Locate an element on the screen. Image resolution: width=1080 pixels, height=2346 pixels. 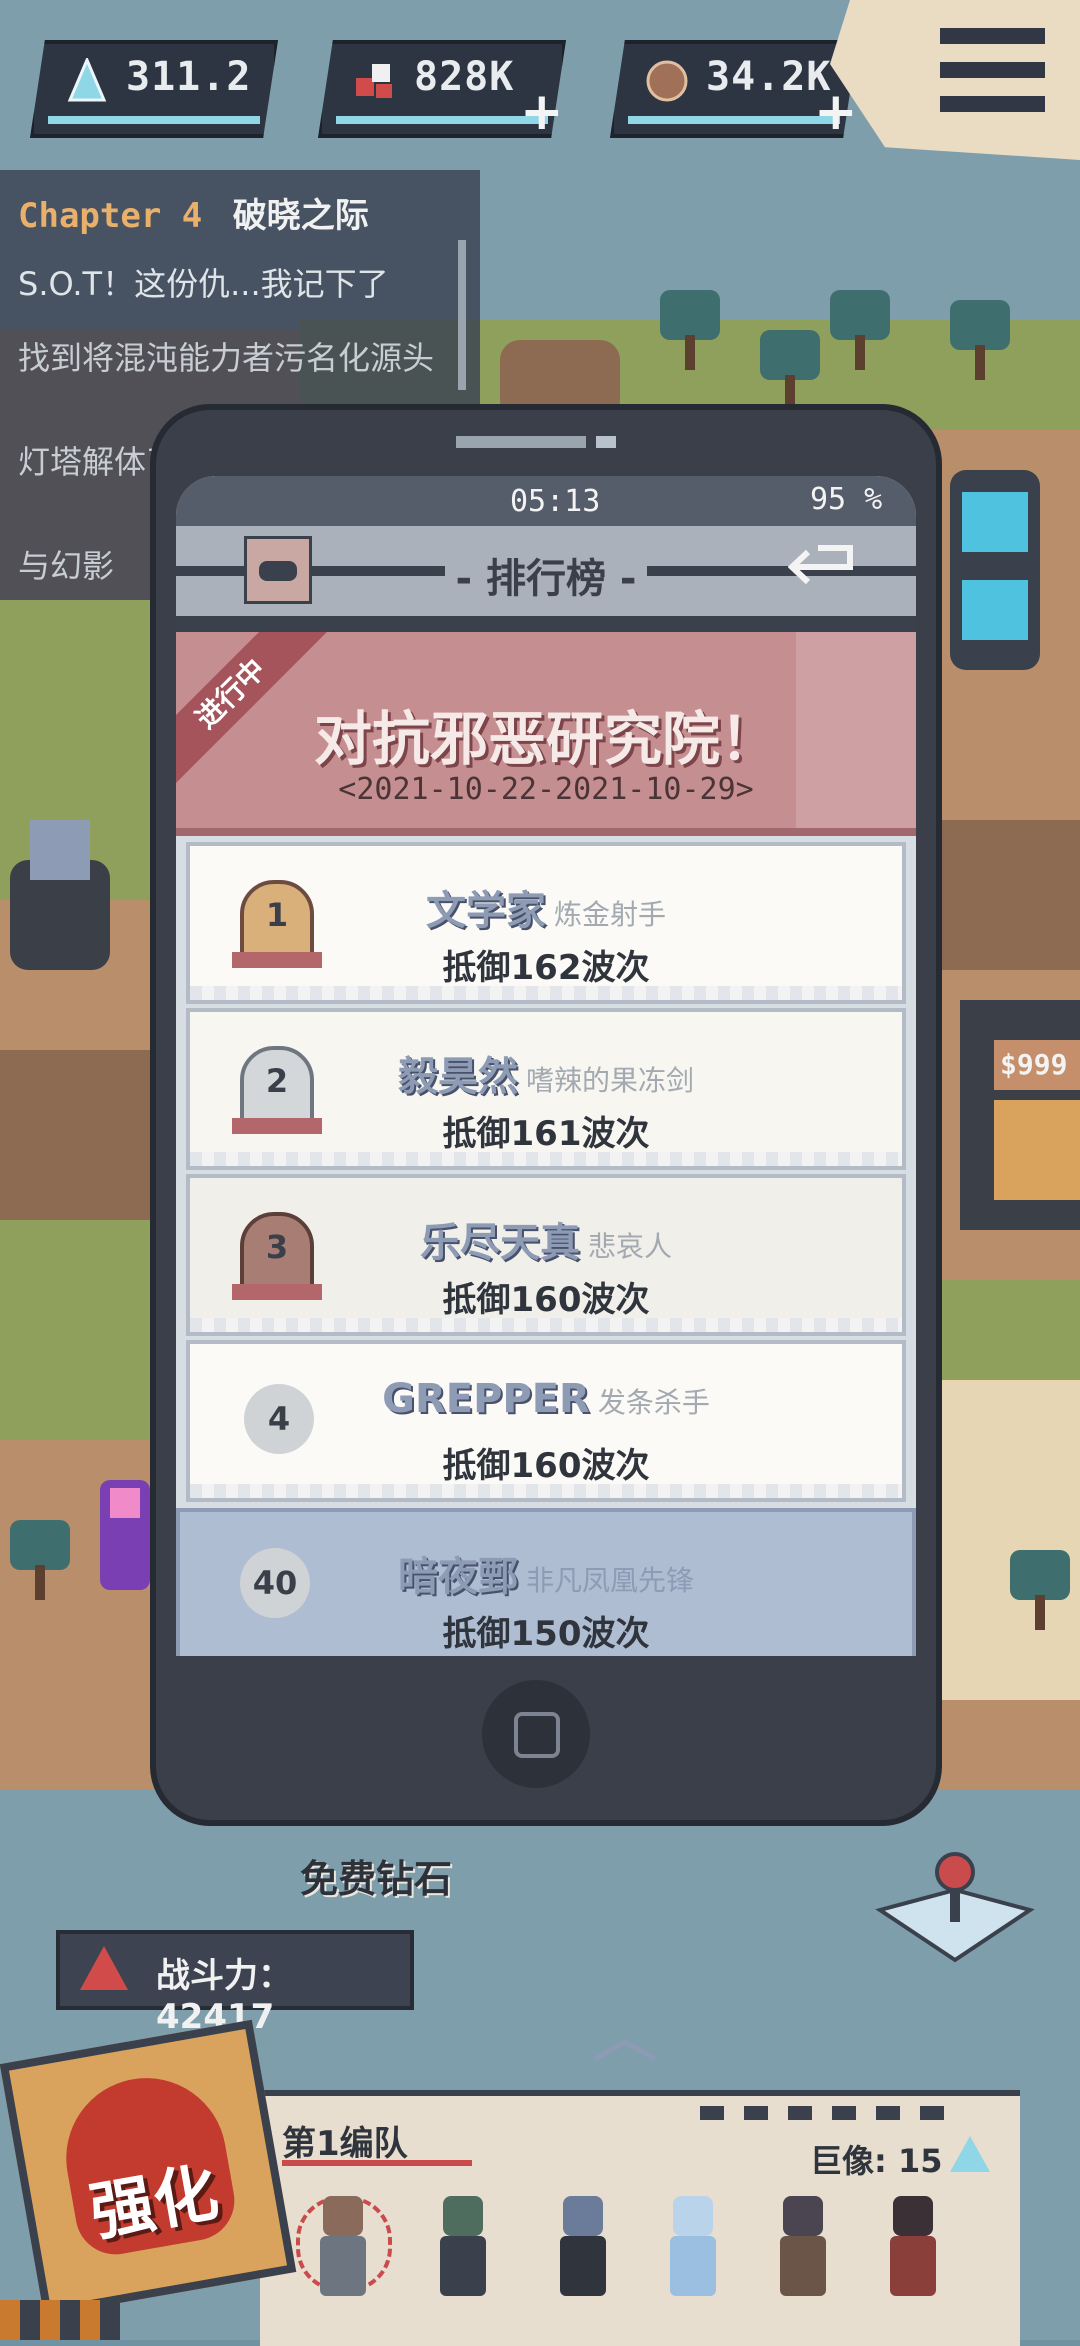
add-gem-button: + is located at coordinates (542, 112).